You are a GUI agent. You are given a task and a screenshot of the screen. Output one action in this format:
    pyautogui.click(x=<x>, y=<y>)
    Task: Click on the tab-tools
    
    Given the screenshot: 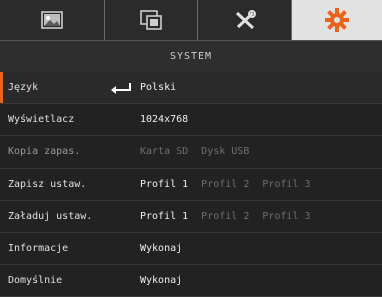 What is the action you would take?
    pyautogui.click(x=245, y=20)
    